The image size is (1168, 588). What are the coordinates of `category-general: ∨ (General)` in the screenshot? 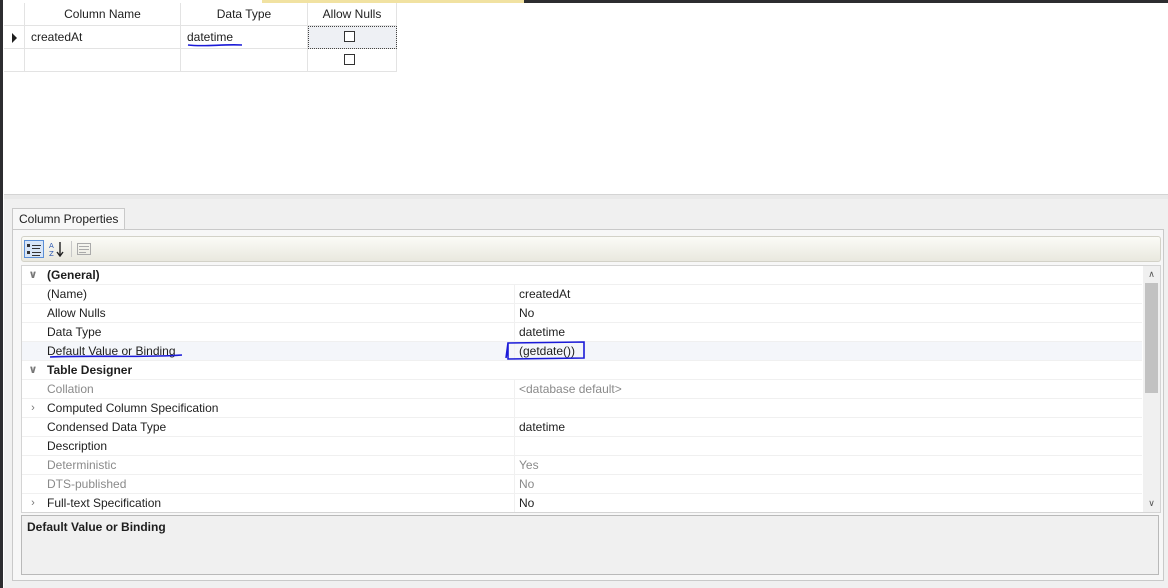 It's located at (582, 275).